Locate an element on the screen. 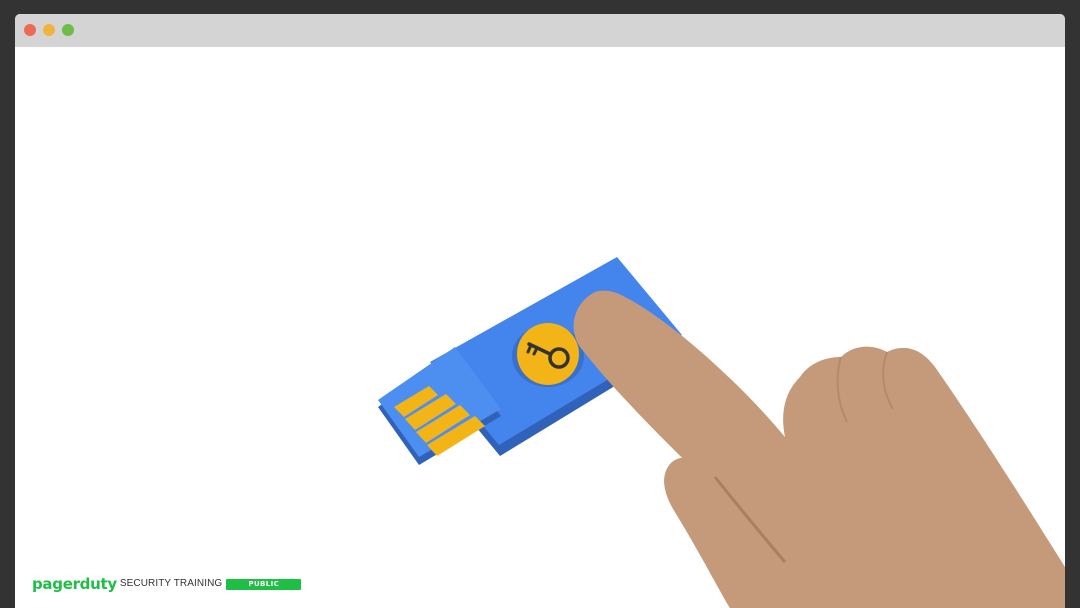 The width and height of the screenshot is (1080, 608). training-label: SECURITY TRAINING is located at coordinates (171, 583).